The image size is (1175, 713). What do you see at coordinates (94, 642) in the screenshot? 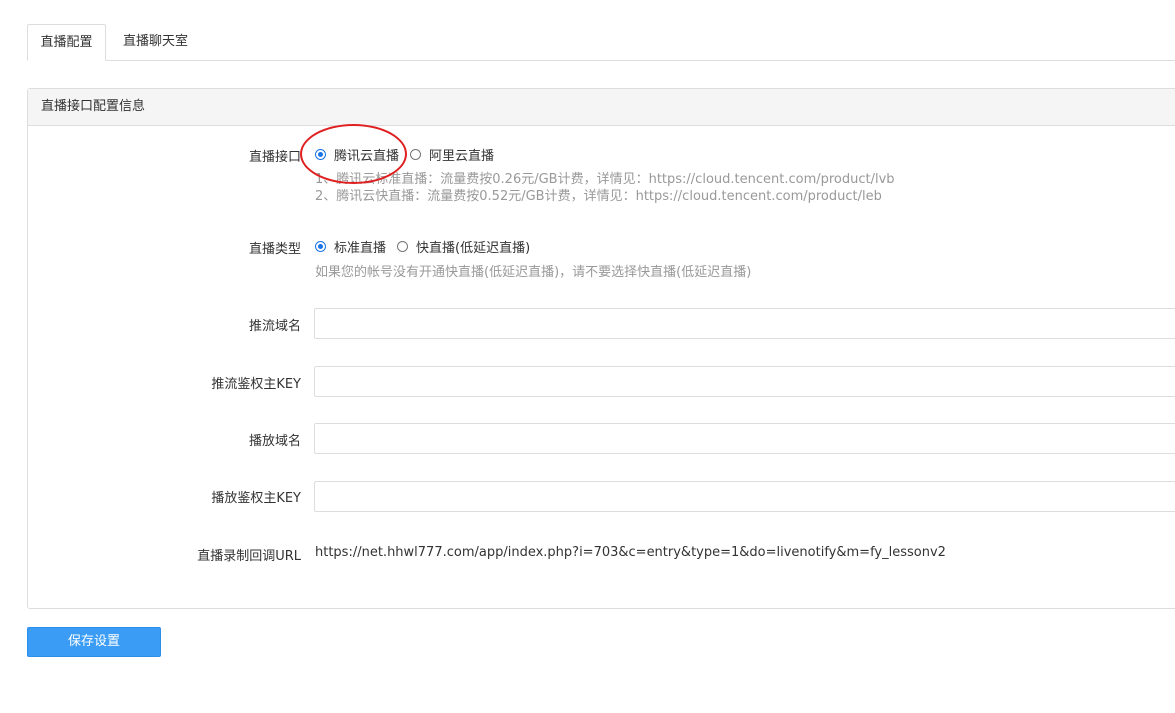
I see `save-settings-button: 保存设置` at bounding box center [94, 642].